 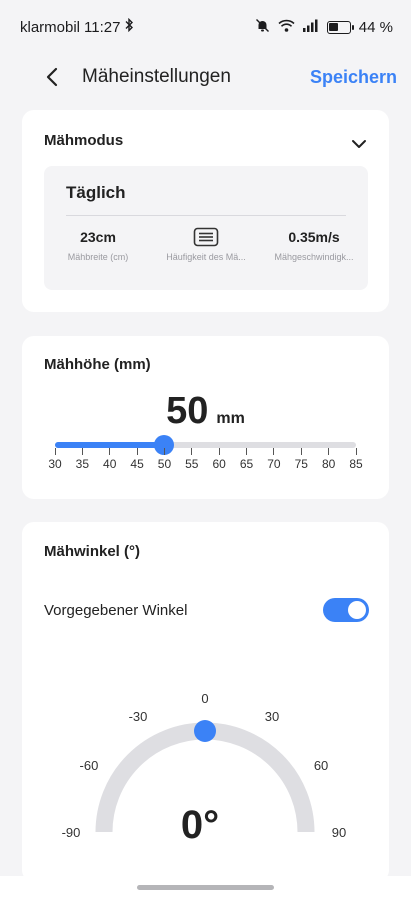 I want to click on dial-label: 60, so click(x=321, y=765).